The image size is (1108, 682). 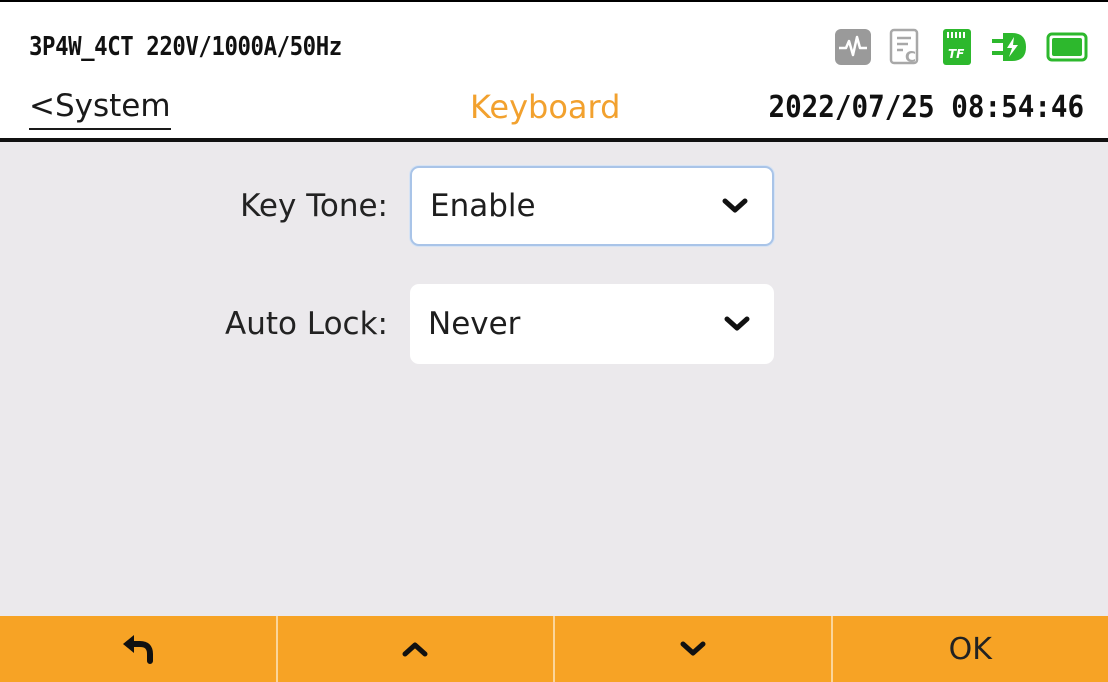 I want to click on ok-label: OK, so click(x=970, y=649).